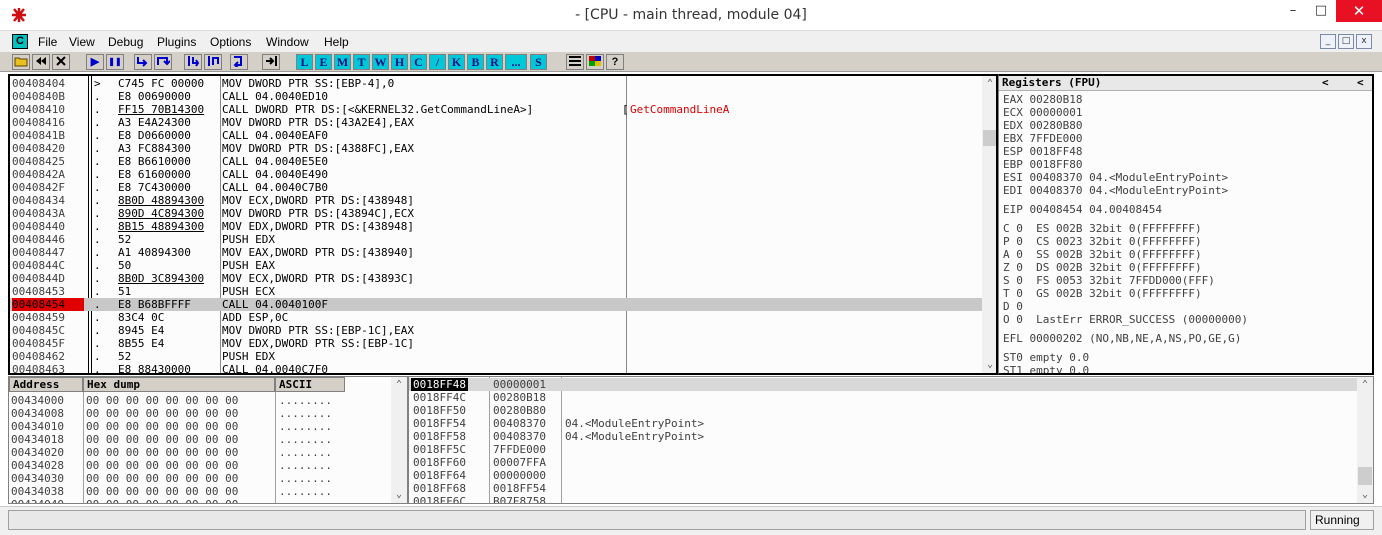 The width and height of the screenshot is (1382, 535). What do you see at coordinates (1185, 83) in the screenshot?
I see `registers-header: Registers (FPU) < <` at bounding box center [1185, 83].